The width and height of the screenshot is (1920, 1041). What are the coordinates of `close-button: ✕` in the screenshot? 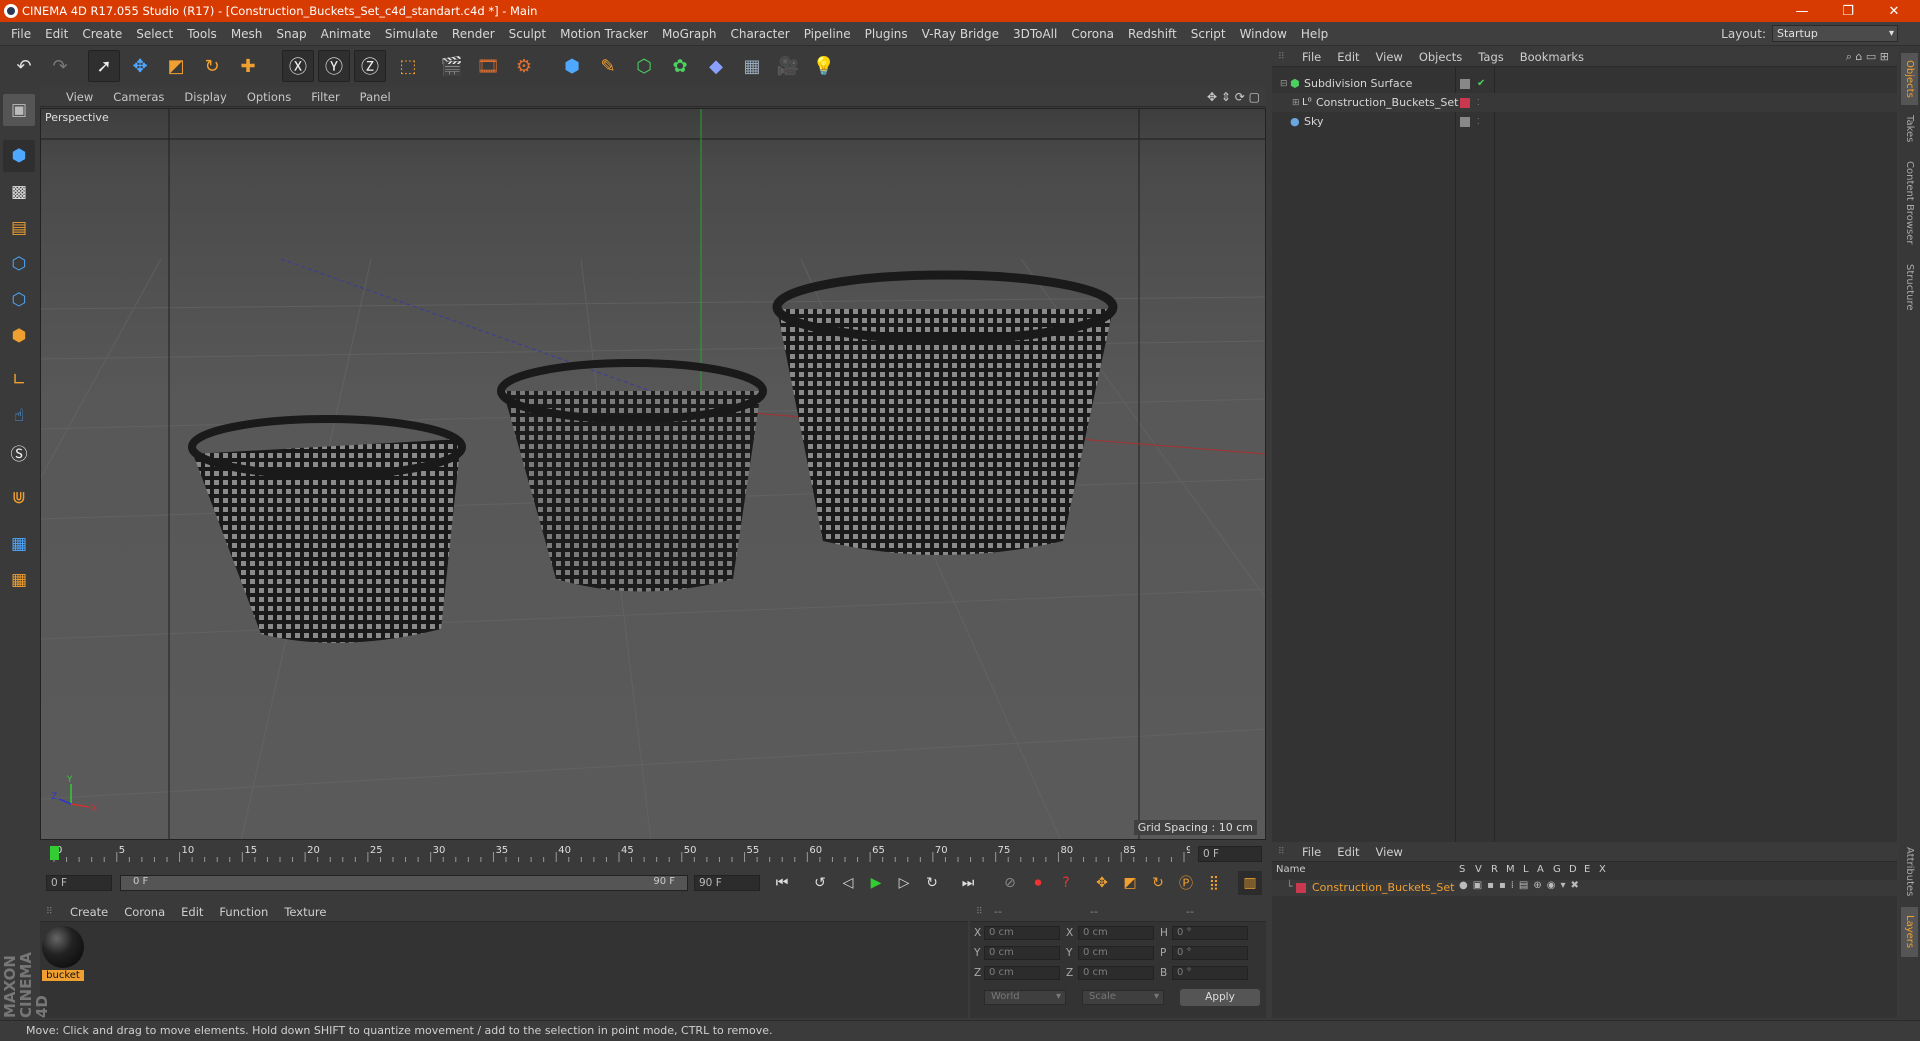 It's located at (1894, 11).